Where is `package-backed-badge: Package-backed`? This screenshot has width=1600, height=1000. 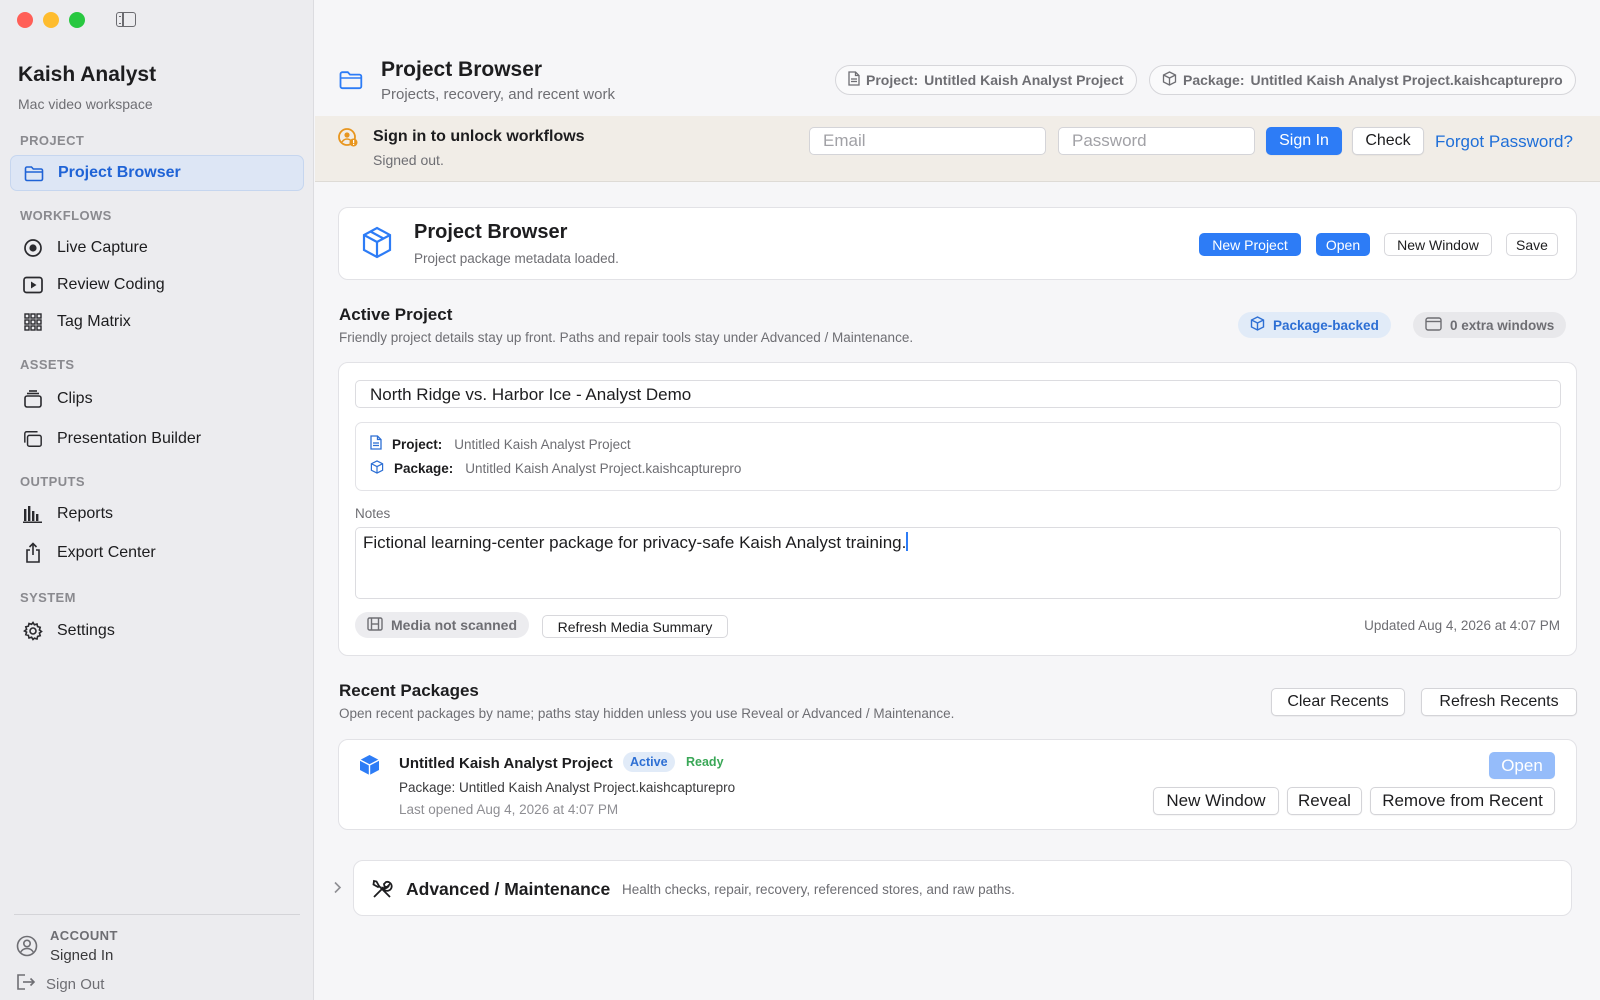
package-backed-badge: Package-backed is located at coordinates (1314, 325).